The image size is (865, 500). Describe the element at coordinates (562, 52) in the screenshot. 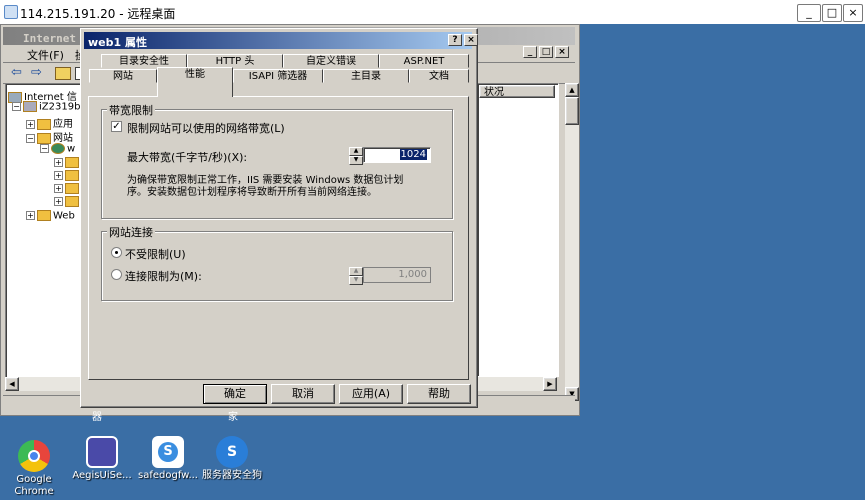

I see `inner-close-button: ×` at that location.